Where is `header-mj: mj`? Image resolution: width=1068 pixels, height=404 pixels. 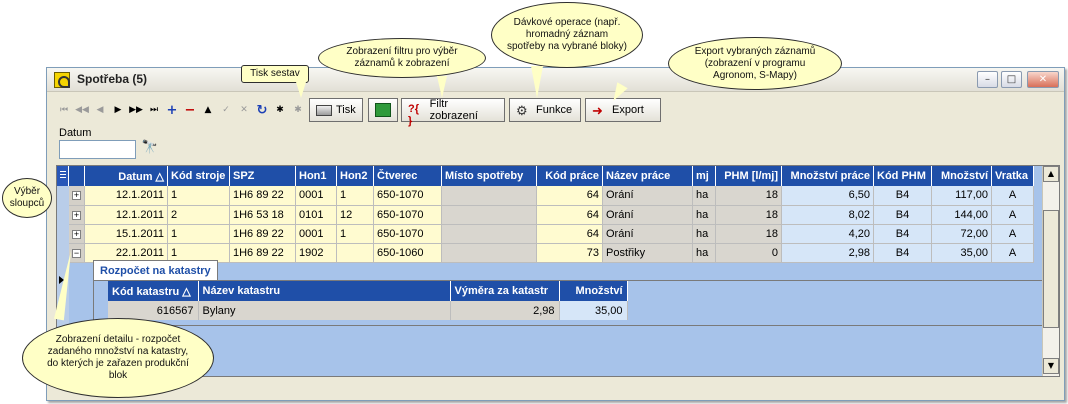 header-mj: mj is located at coordinates (704, 176).